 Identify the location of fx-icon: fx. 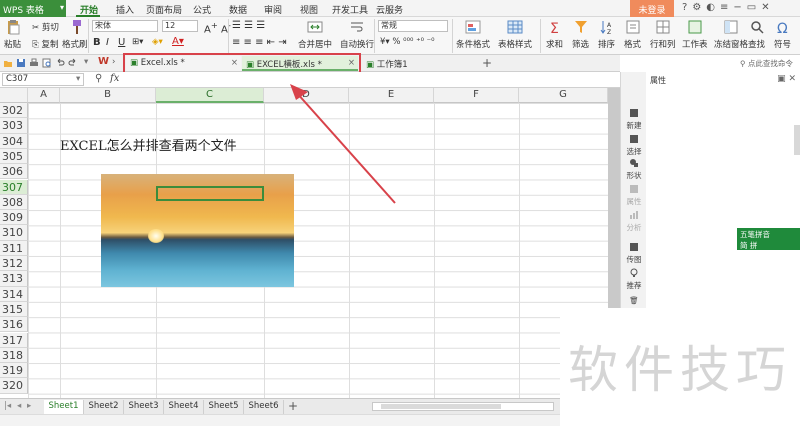
(114, 78).